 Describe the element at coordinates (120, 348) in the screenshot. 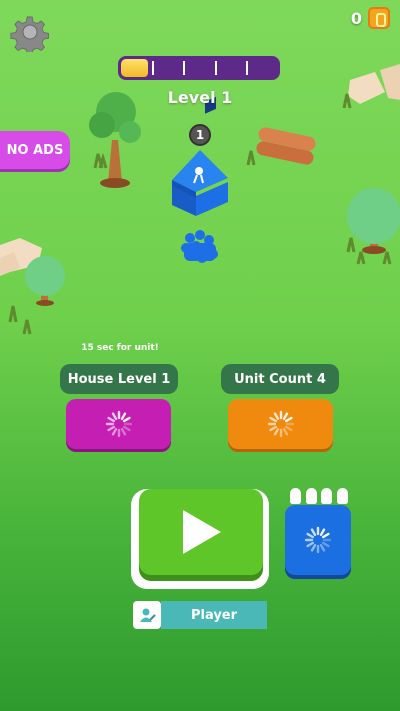

I see `unit-timer-hint: 15 sec for unit!` at that location.